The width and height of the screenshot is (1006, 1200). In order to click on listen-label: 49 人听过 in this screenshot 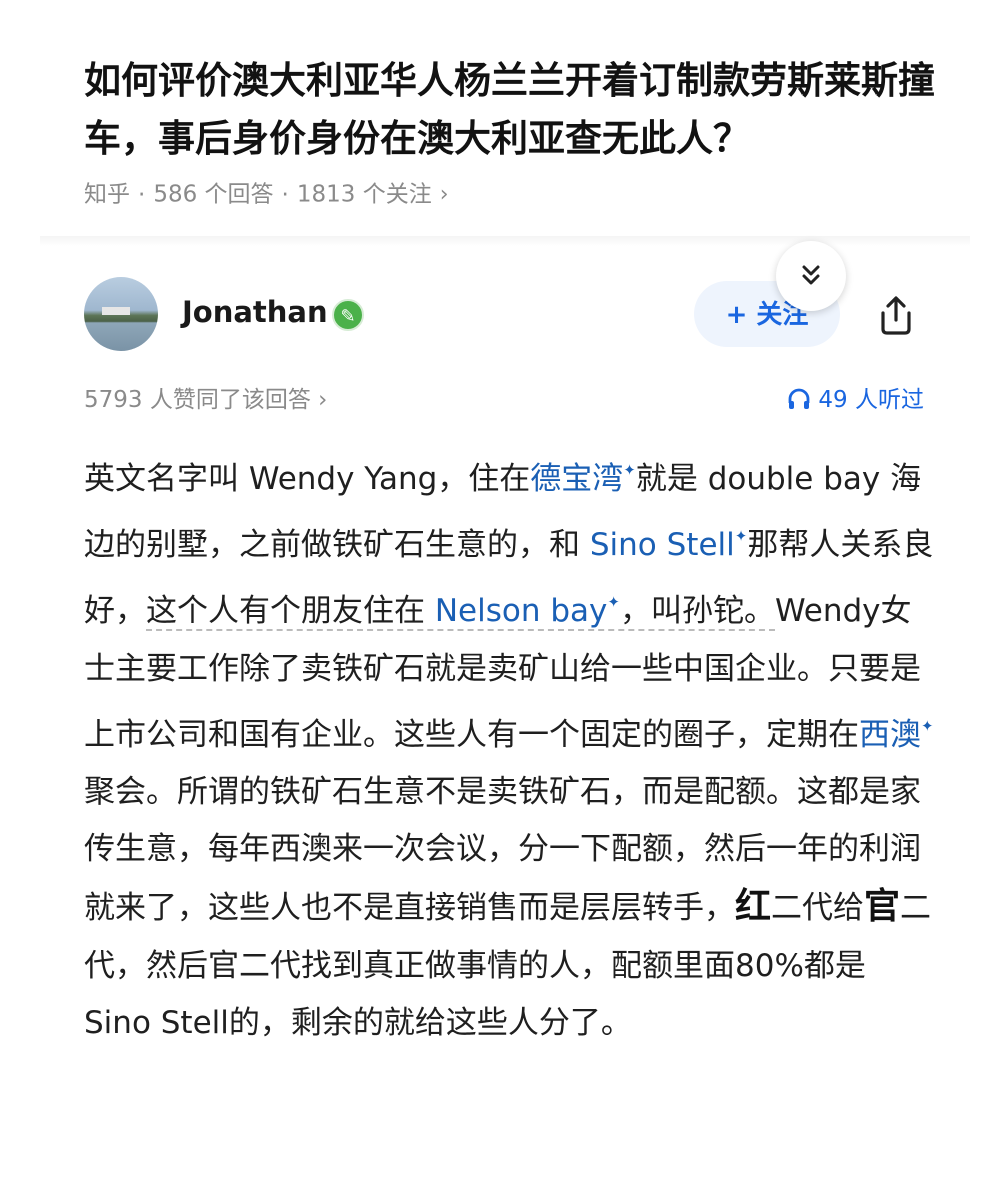, I will do `click(871, 400)`.